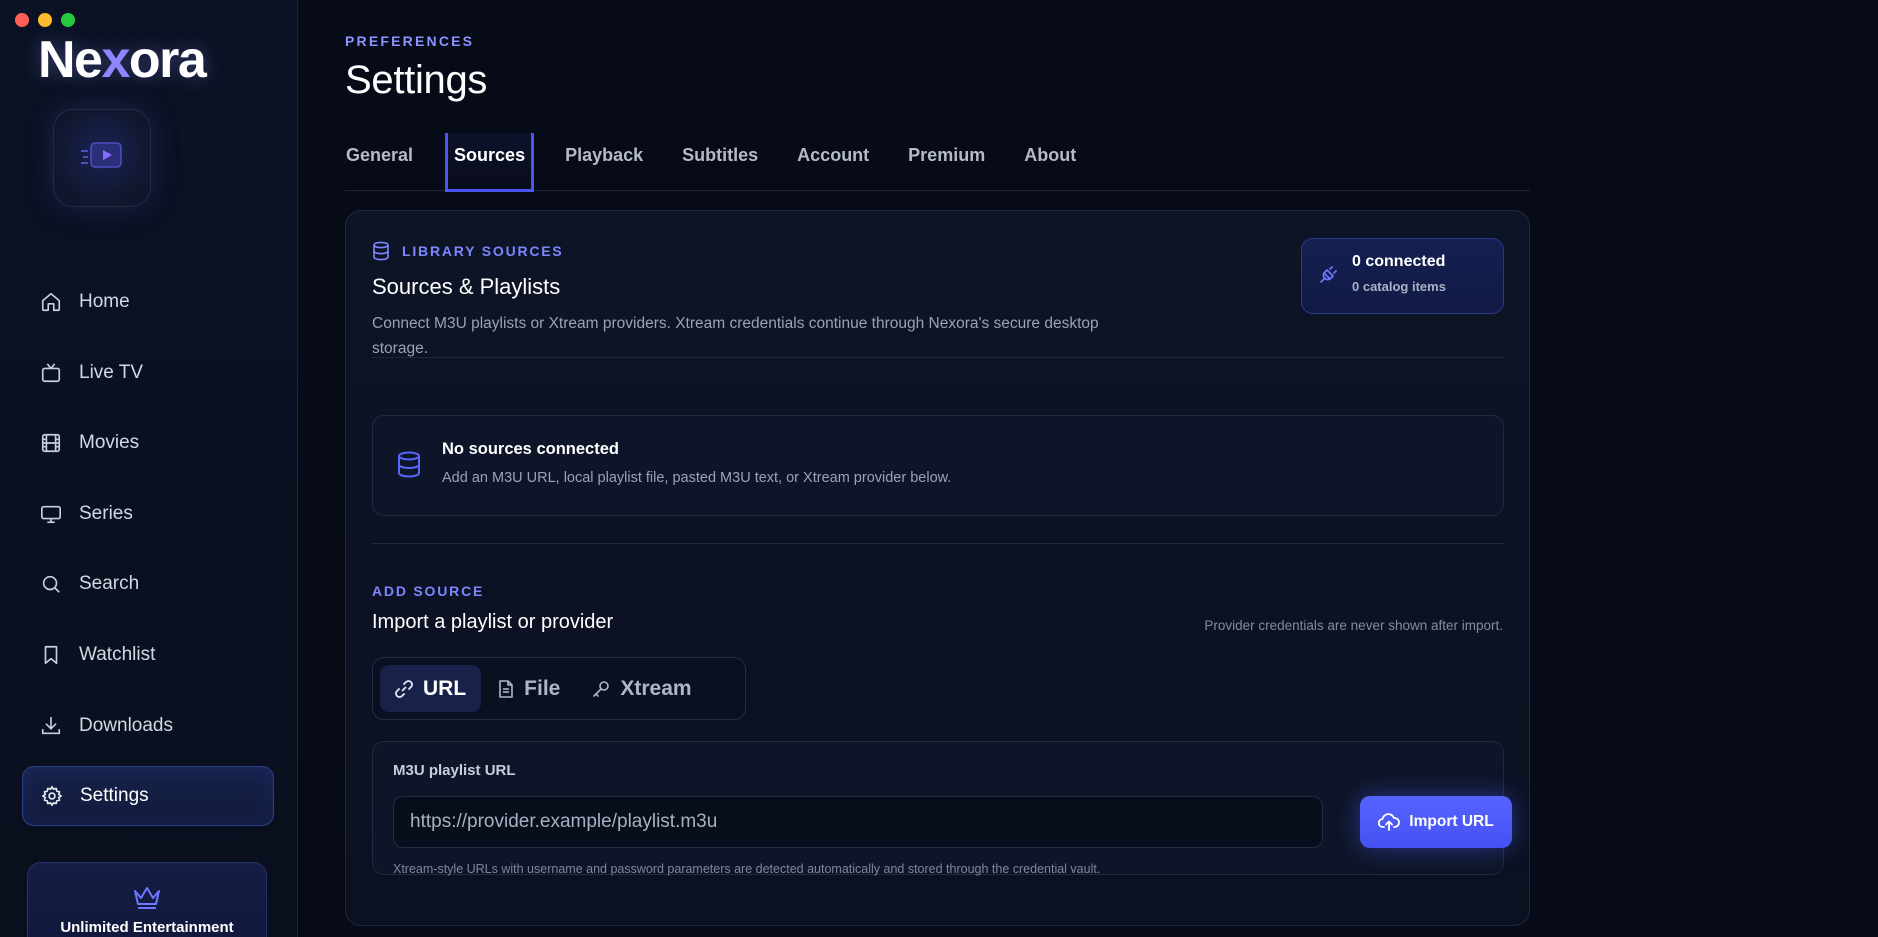 The height and width of the screenshot is (937, 1878). What do you see at coordinates (147, 897) in the screenshot?
I see `crown-icon` at bounding box center [147, 897].